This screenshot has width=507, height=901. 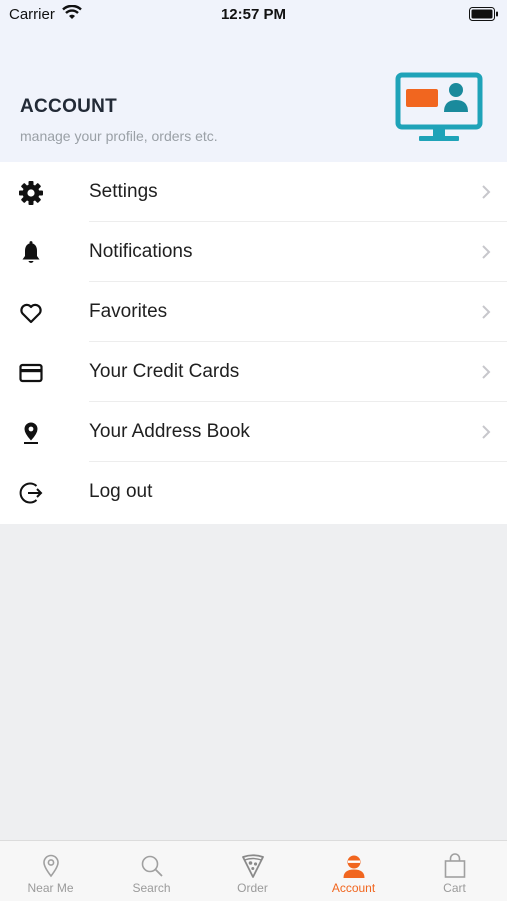 What do you see at coordinates (439, 110) in the screenshot?
I see `computer-profile-icon` at bounding box center [439, 110].